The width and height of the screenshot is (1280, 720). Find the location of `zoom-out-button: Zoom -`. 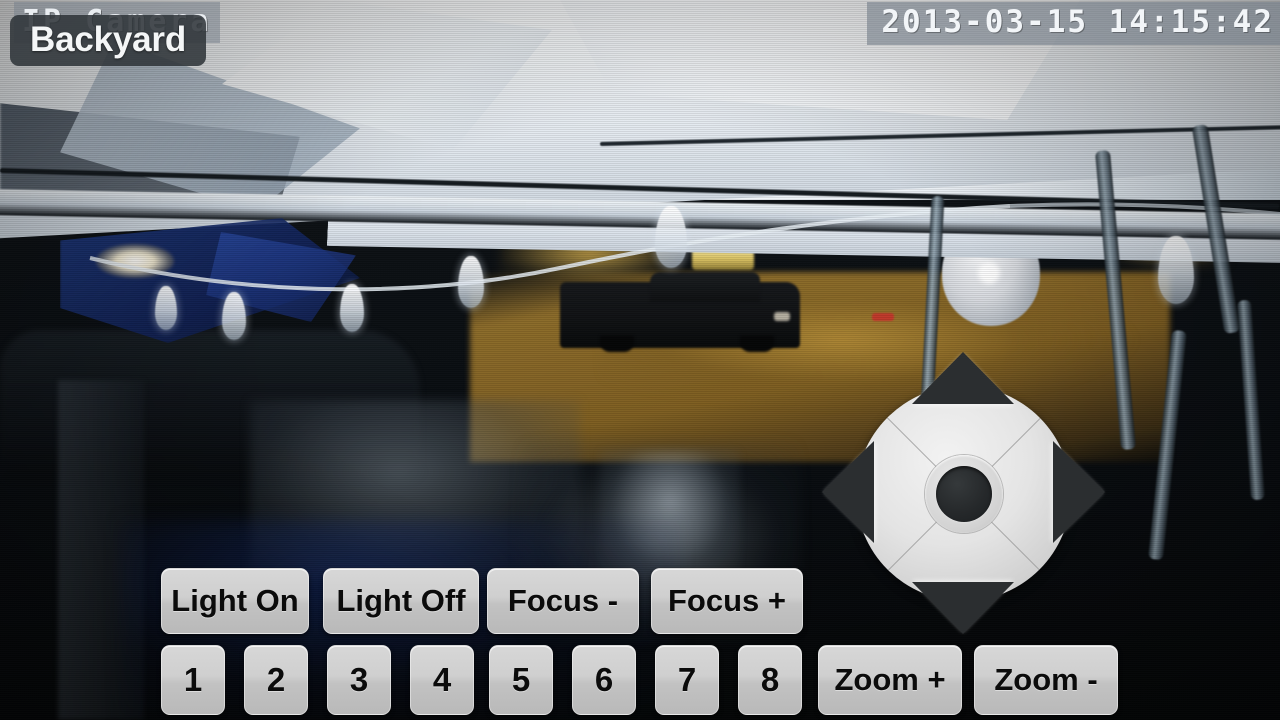

zoom-out-button: Zoom - is located at coordinates (1046, 680).